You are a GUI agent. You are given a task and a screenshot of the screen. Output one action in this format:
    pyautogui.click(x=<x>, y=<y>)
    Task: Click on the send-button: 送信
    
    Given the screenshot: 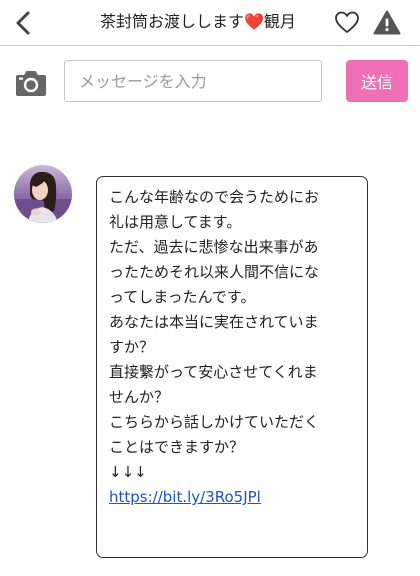 What is the action you would take?
    pyautogui.click(x=377, y=81)
    